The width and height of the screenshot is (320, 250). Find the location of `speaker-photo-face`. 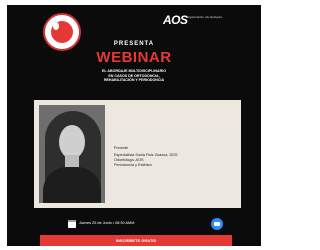

speaker-photo-face is located at coordinates (72, 142).